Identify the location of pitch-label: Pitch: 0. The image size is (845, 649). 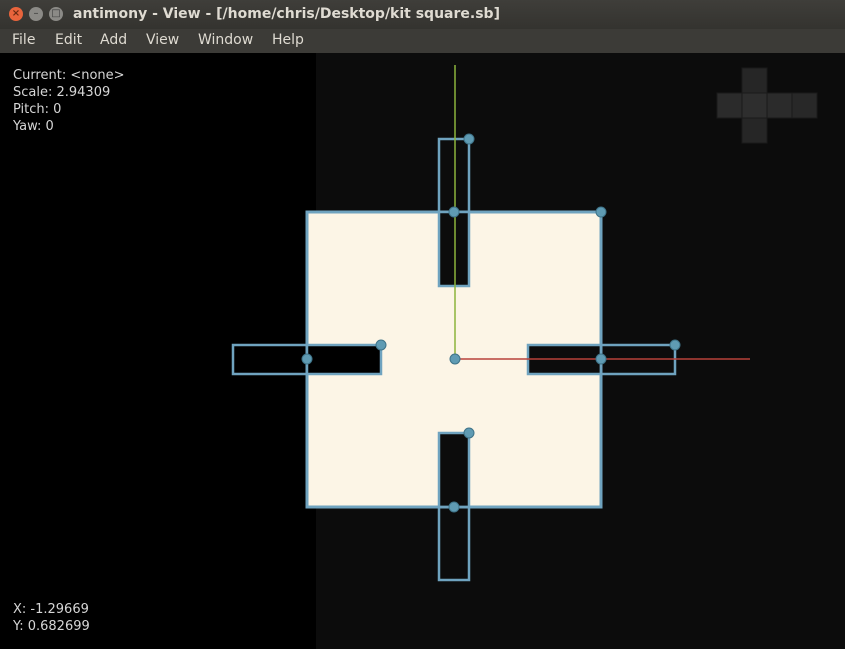
(37, 109).